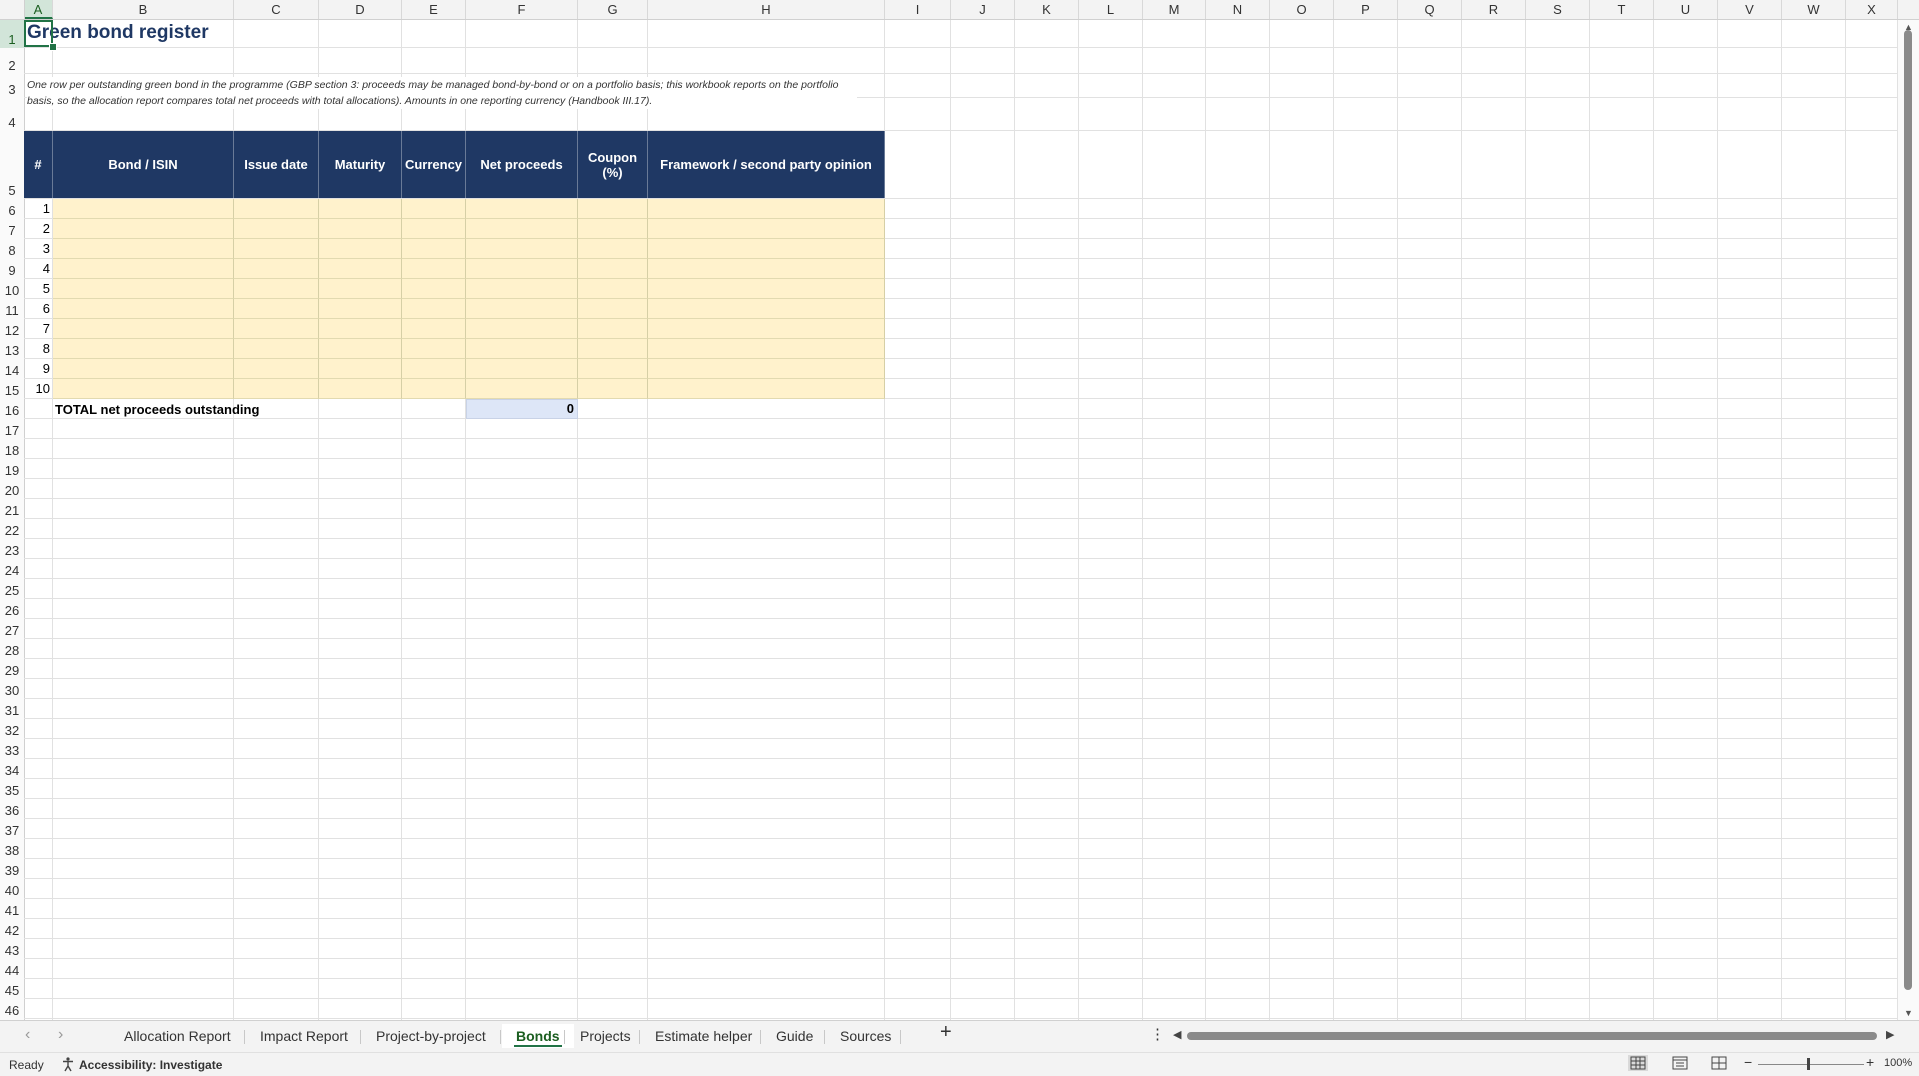 This screenshot has height=1076, width=1919. What do you see at coordinates (12, 449) in the screenshot?
I see `row-header-18: 18` at bounding box center [12, 449].